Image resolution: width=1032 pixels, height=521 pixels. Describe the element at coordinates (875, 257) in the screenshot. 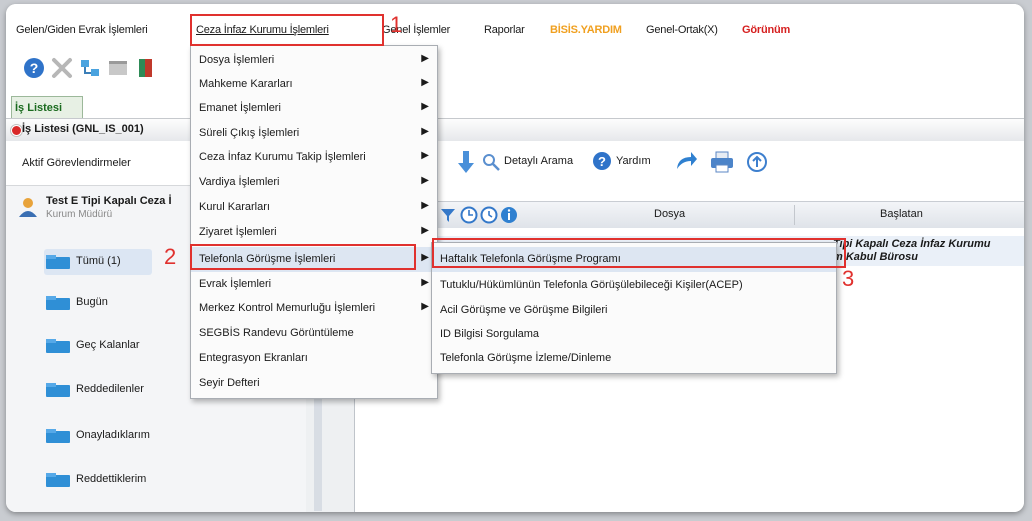

I see `row-baslatan-line2: m Kabul Bürosu` at that location.